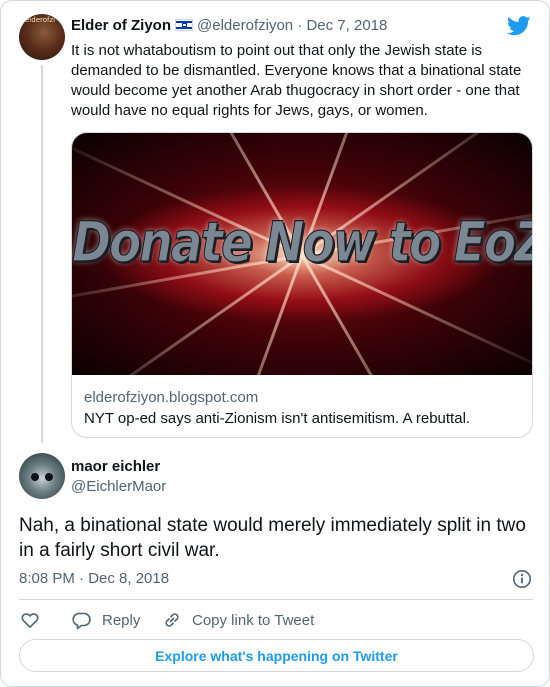 The image size is (550, 687). I want to click on link-icon, so click(172, 620).